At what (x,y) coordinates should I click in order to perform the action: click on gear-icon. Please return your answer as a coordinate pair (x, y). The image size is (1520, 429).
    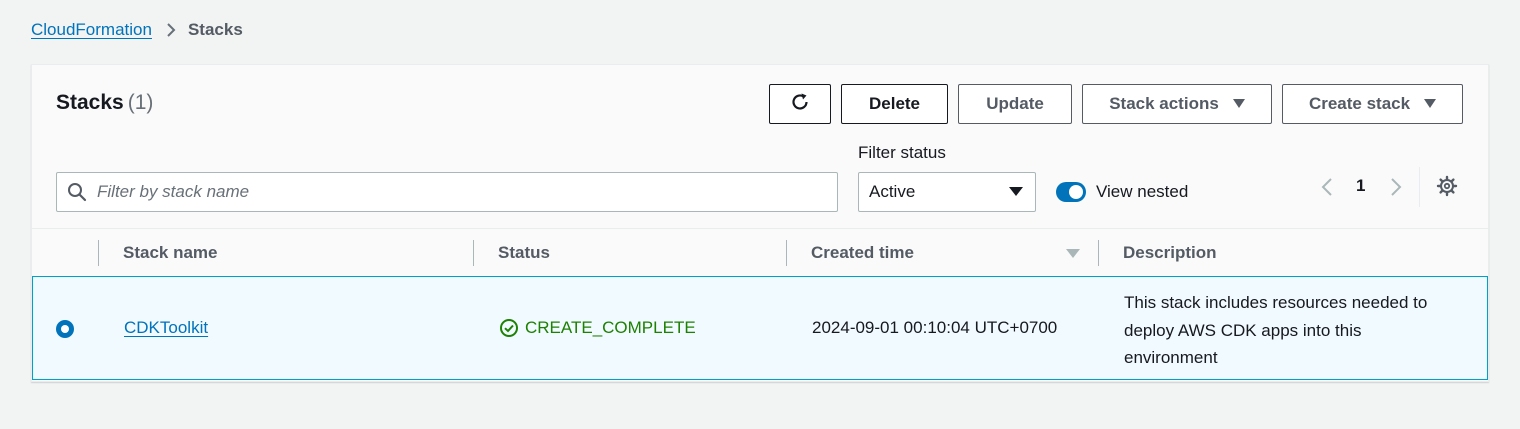
    Looking at the image, I should click on (1447, 188).